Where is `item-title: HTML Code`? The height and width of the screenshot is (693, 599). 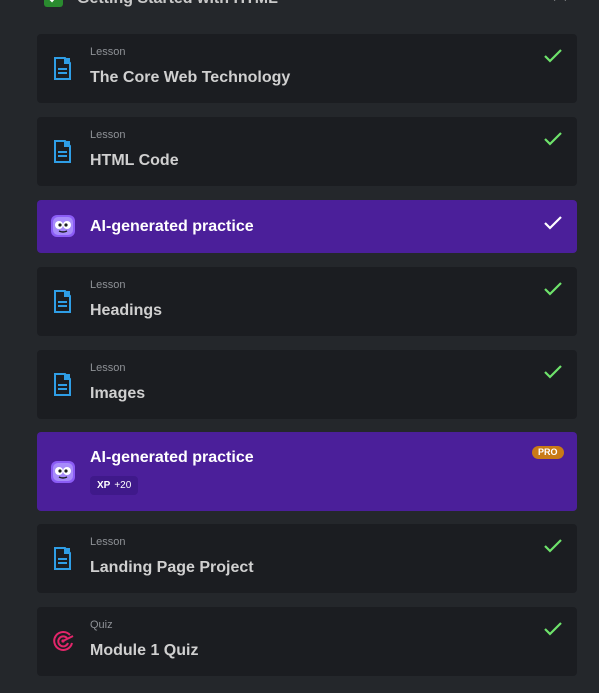 item-title: HTML Code is located at coordinates (134, 160).